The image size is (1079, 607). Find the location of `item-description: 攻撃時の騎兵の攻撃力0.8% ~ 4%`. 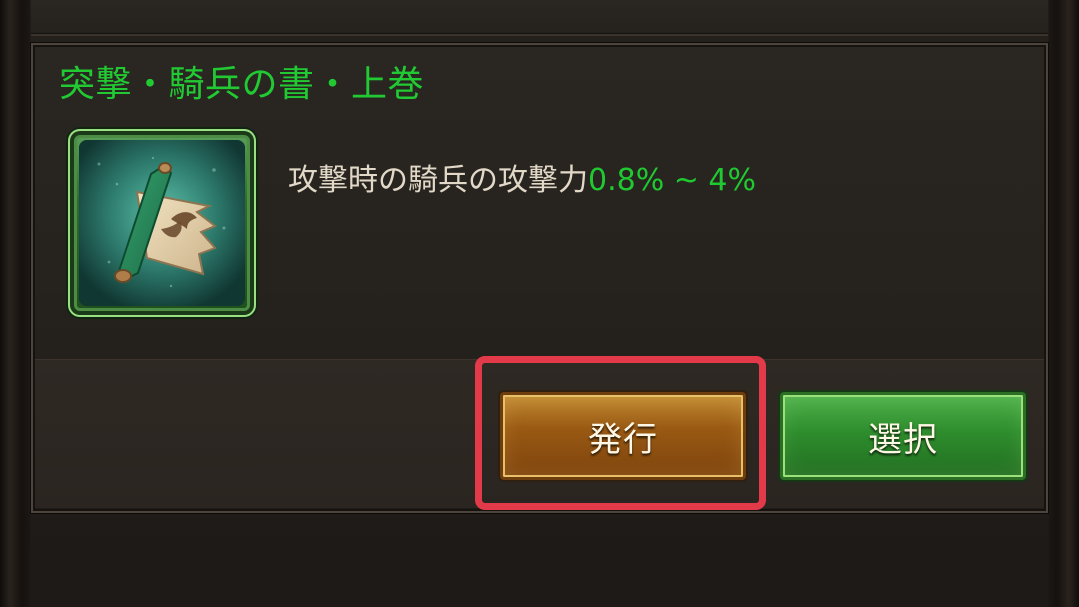

item-description: 攻撃時の騎兵の攻撃力0.8% ~ 4% is located at coordinates (522, 181).